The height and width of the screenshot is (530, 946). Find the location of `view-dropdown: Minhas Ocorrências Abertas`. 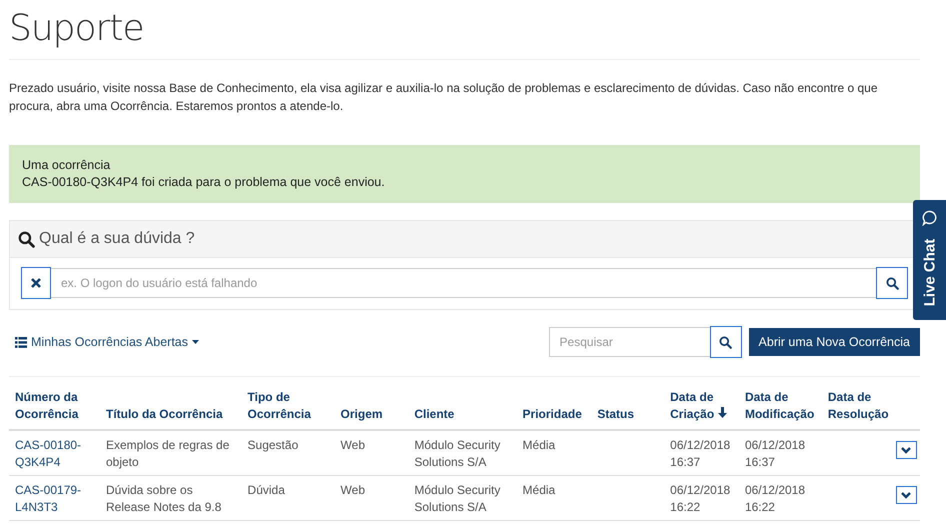

view-dropdown: Minhas Ocorrências Abertas is located at coordinates (104, 342).